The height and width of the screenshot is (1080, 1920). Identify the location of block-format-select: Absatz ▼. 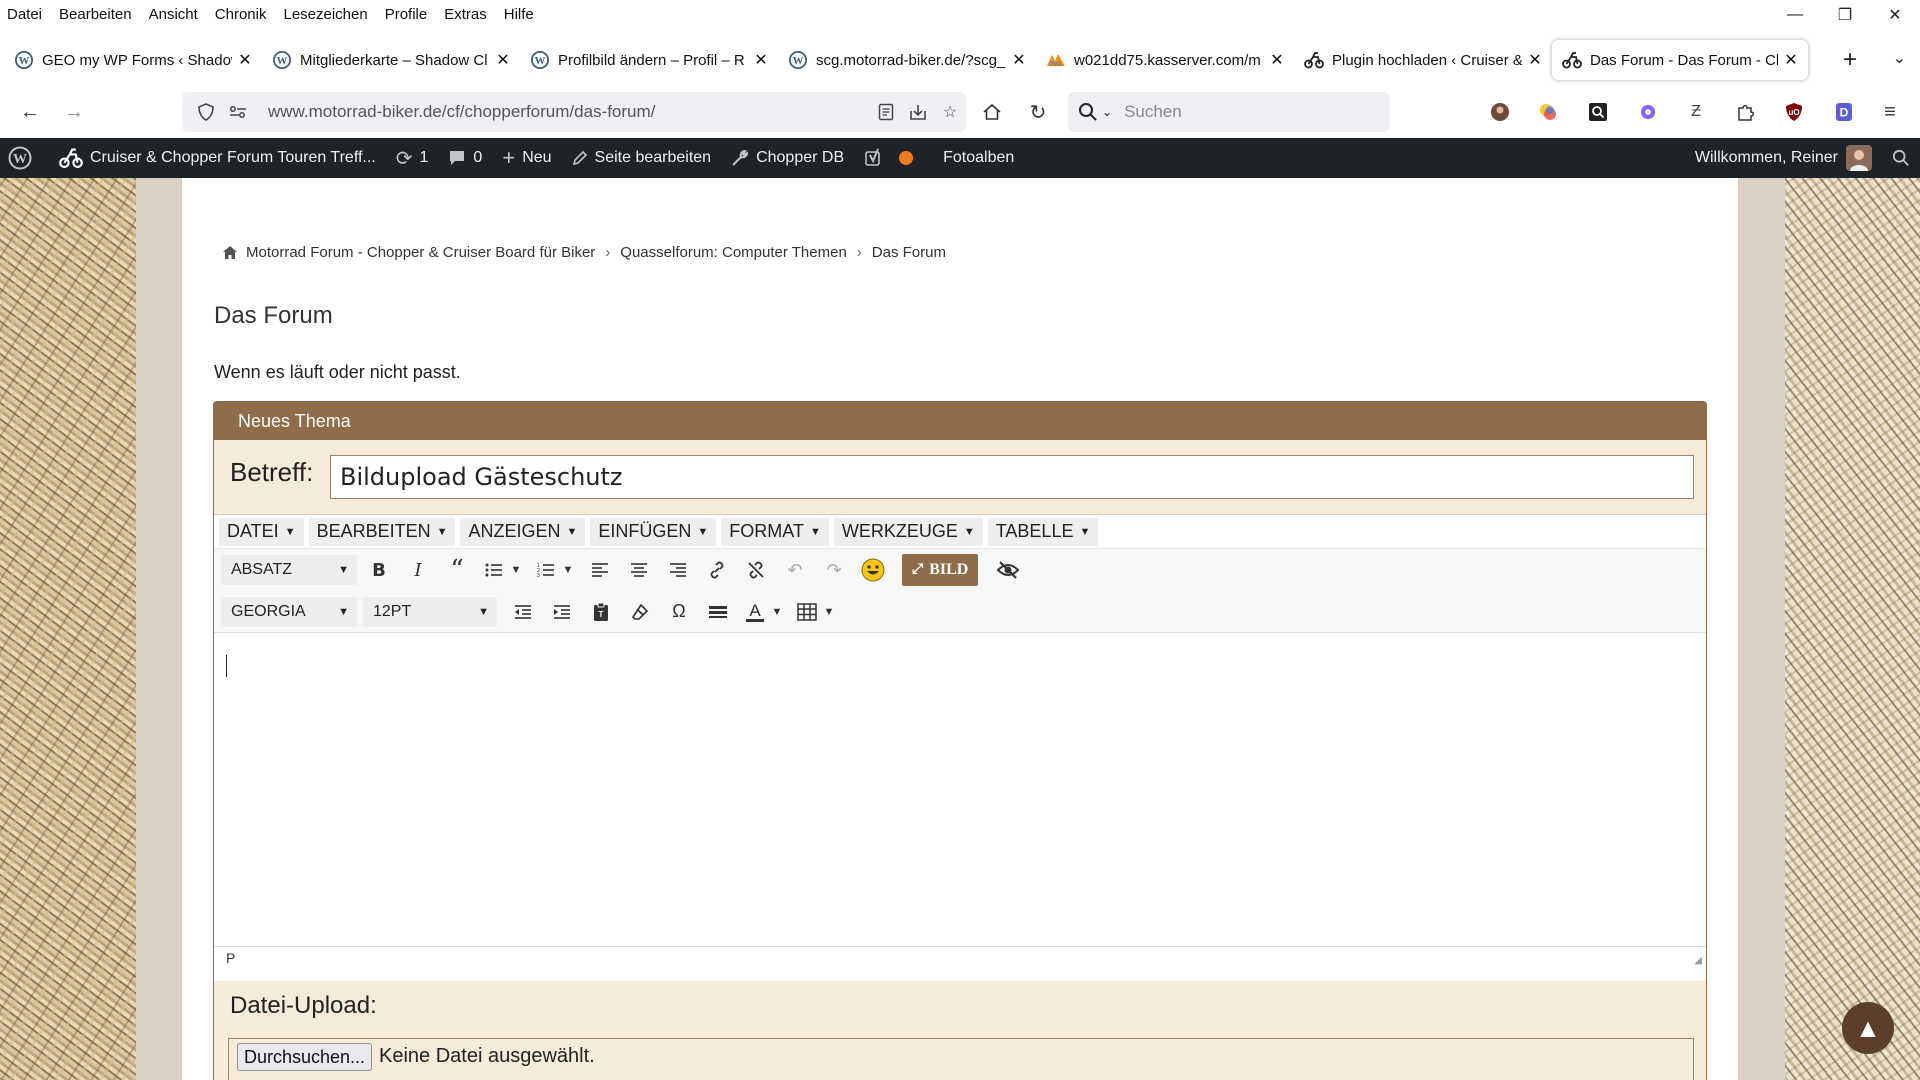
(289, 570).